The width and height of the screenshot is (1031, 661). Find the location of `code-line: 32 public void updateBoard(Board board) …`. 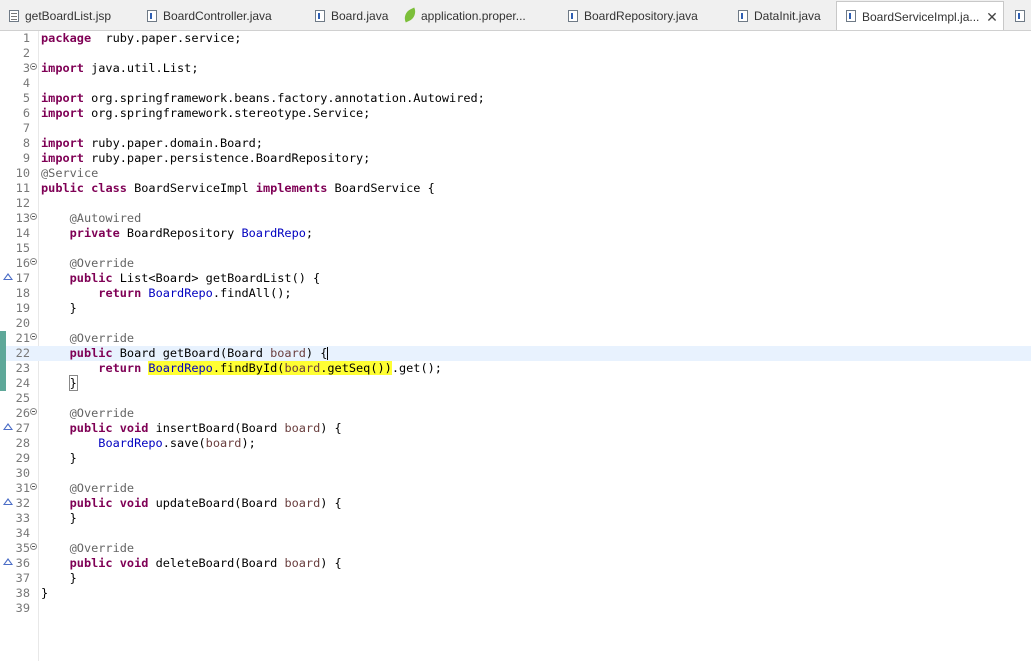

code-line: 32 public void updateBoard(Board board) … is located at coordinates (515, 503).